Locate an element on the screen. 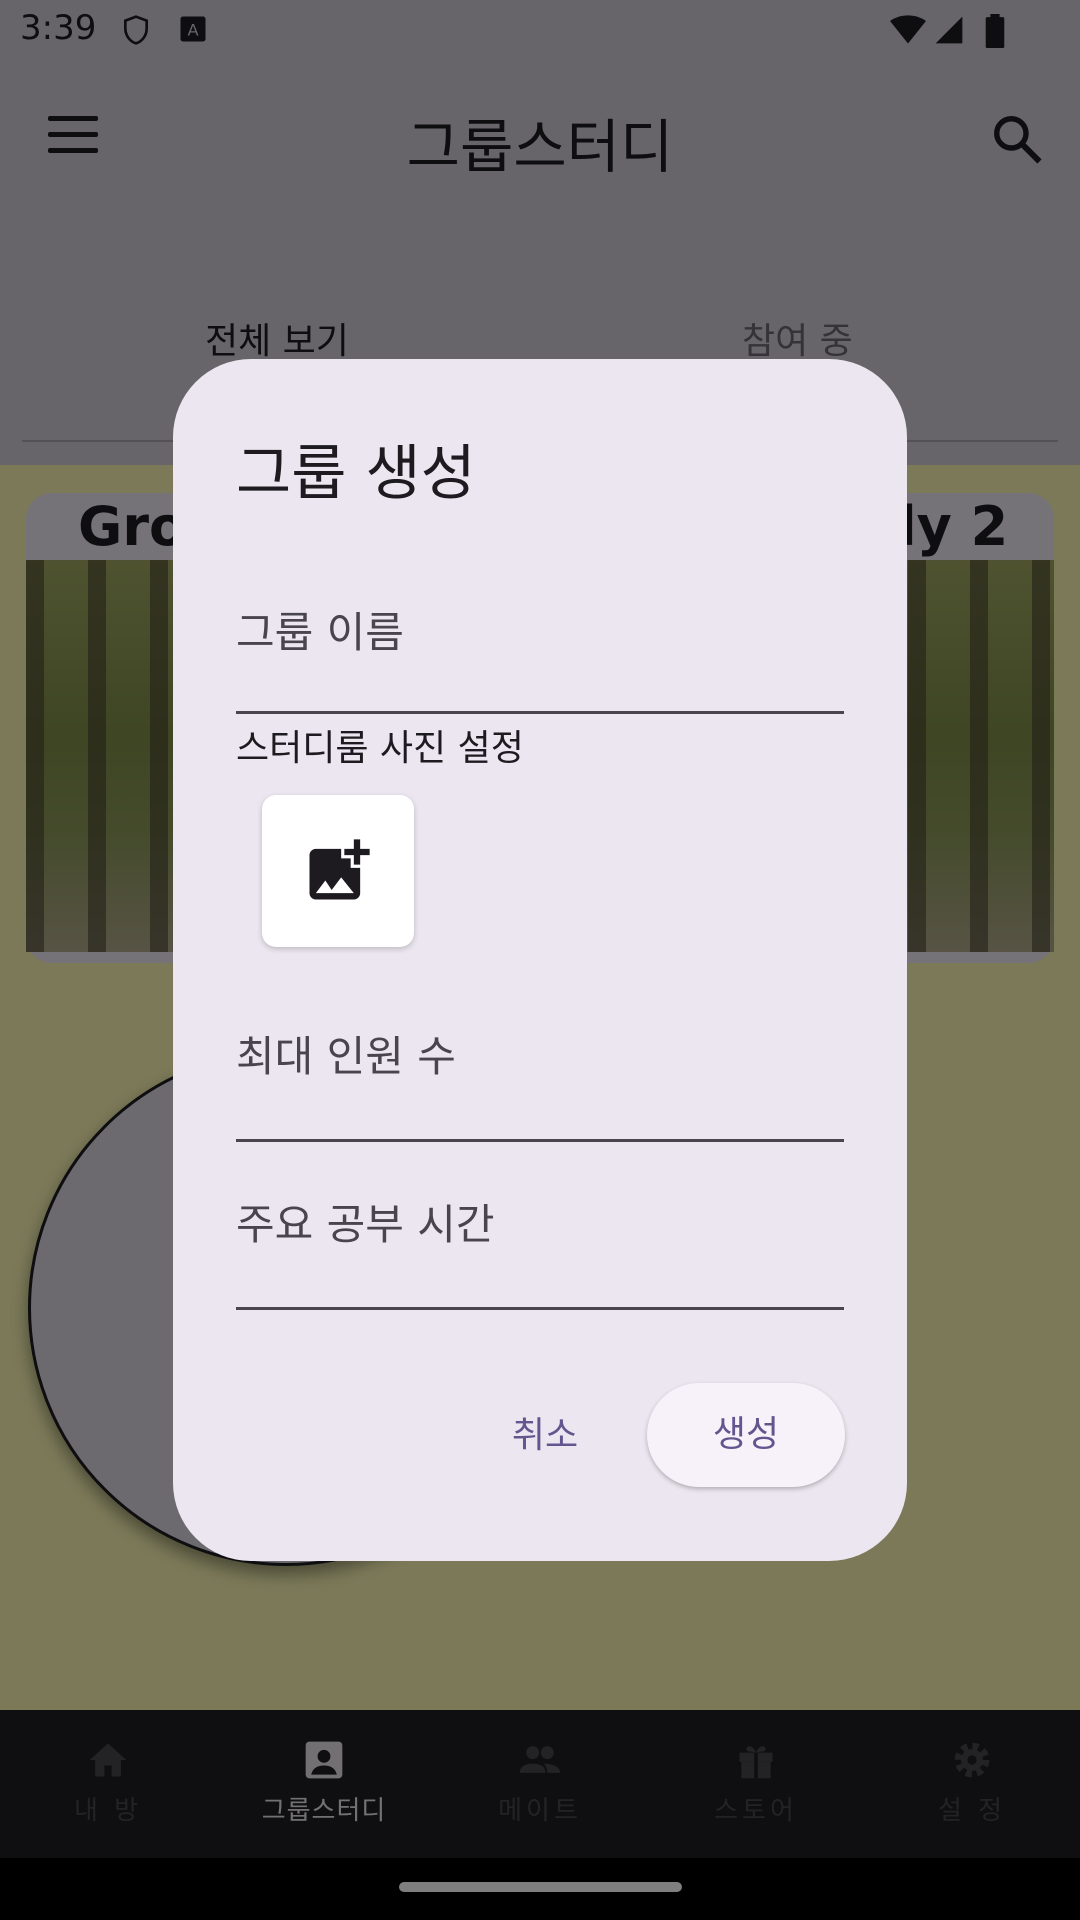  group-name-field: 그룹 이름 is located at coordinates (540, 656).